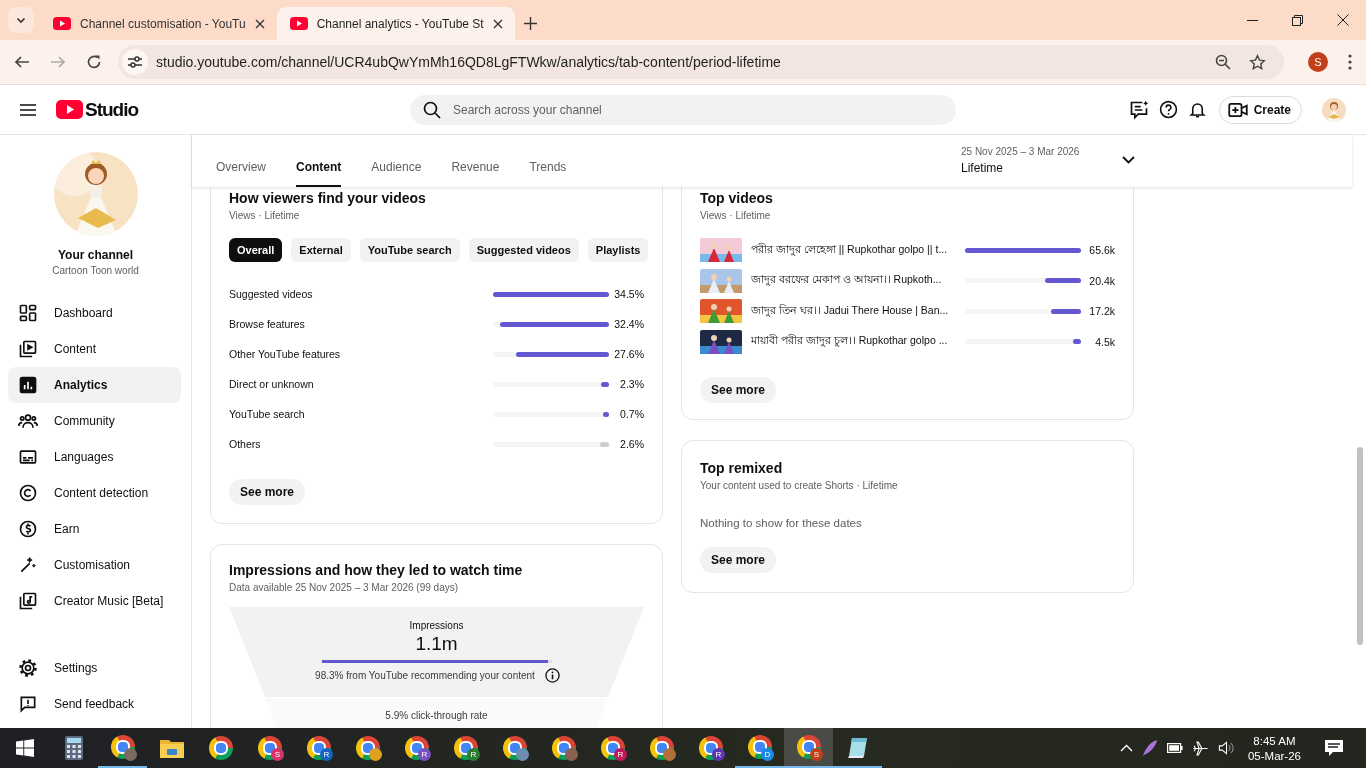 The height and width of the screenshot is (768, 1366). I want to click on message-sparkle-icon, so click(1138, 109).